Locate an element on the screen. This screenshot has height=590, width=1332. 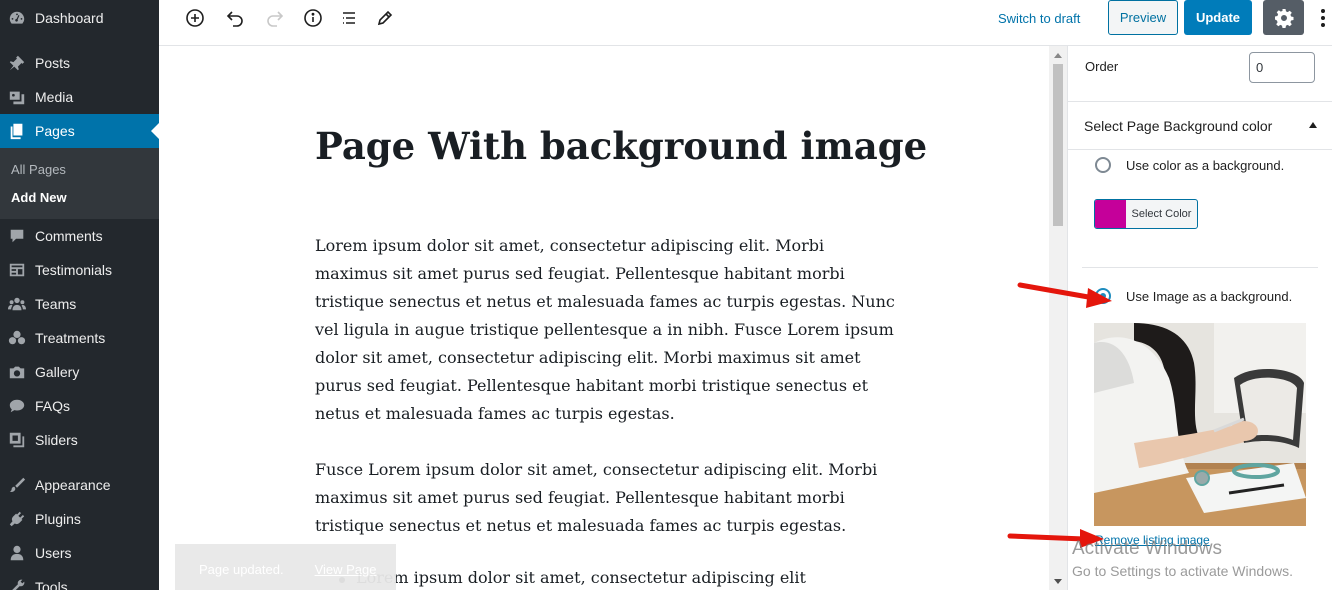
sidebar-item-testimonials: Testimonials is located at coordinates (79, 270).